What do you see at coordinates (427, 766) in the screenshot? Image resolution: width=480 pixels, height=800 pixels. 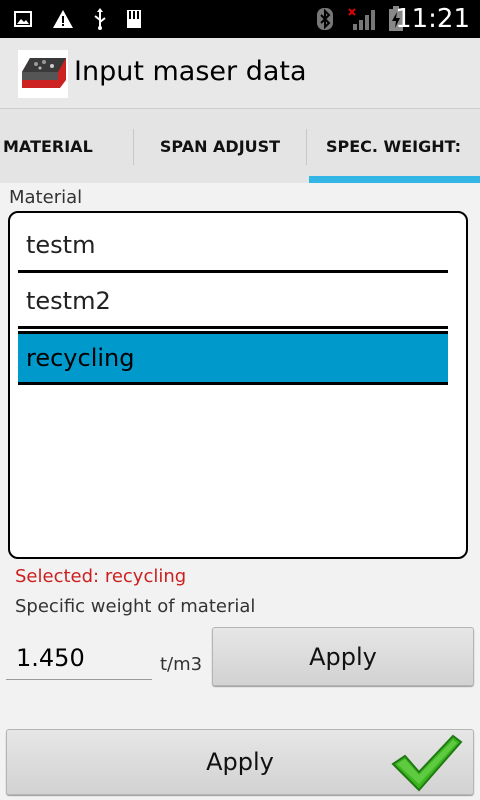 I see `checkmark-icon` at bounding box center [427, 766].